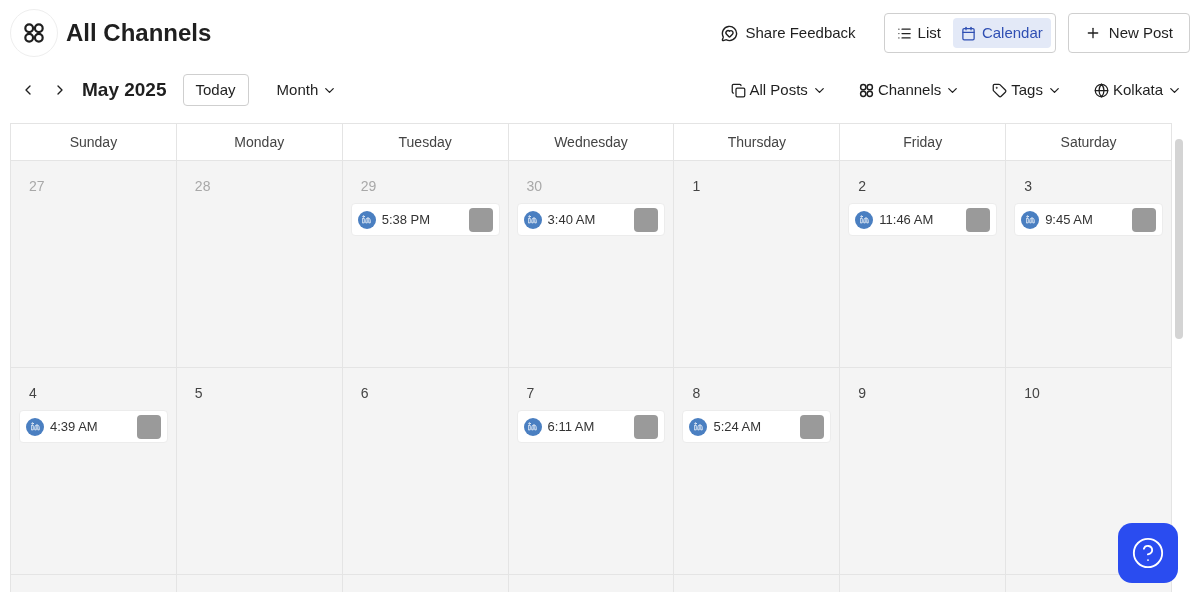 The image size is (1200, 592). What do you see at coordinates (94, 471) in the screenshot?
I see `day-cell: 4 4:39 AM` at bounding box center [94, 471].